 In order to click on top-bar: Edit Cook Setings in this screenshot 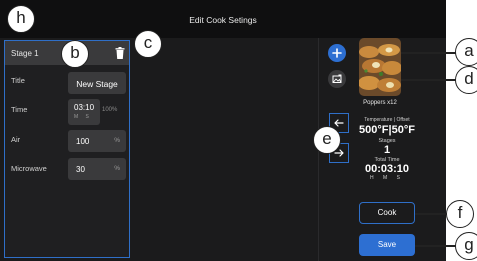, I will do `click(223, 19)`.